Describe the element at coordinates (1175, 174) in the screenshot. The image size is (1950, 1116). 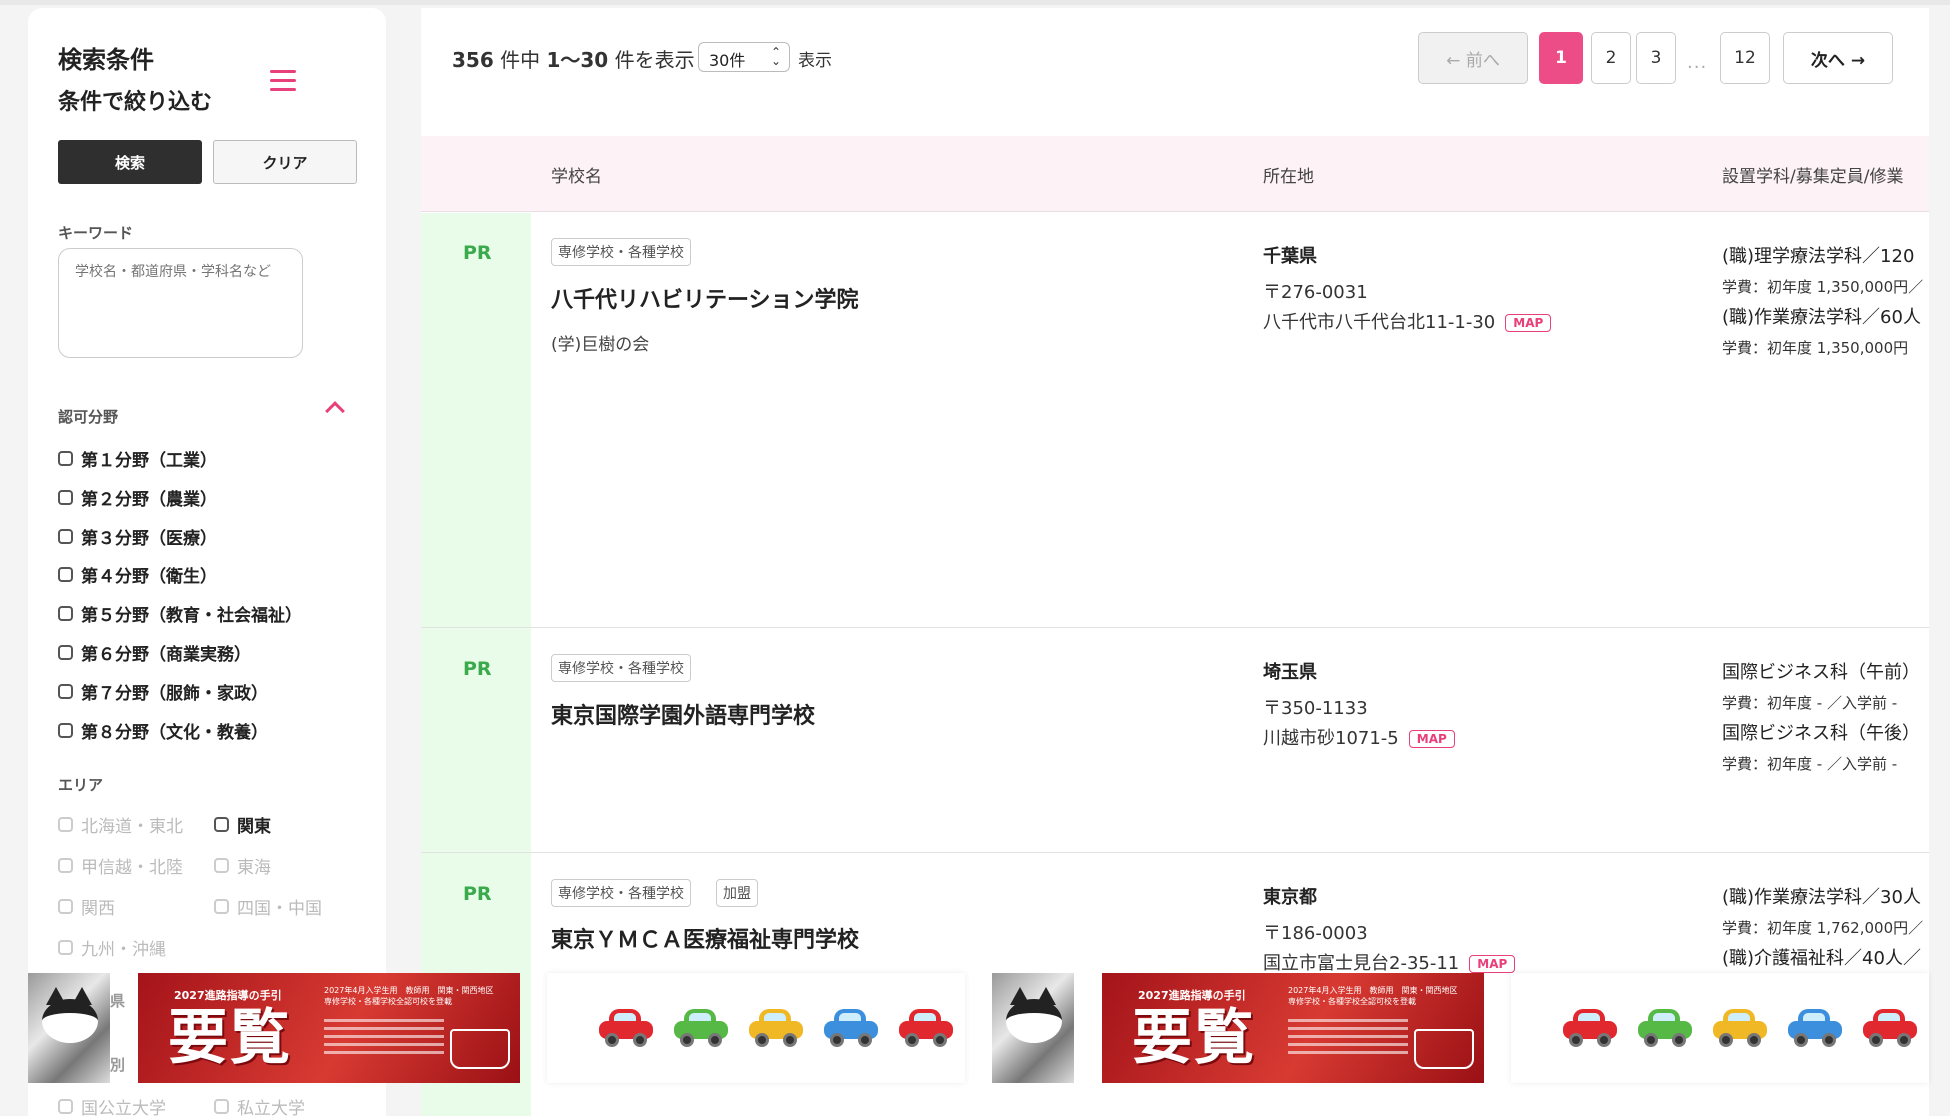
I see `table-header` at that location.